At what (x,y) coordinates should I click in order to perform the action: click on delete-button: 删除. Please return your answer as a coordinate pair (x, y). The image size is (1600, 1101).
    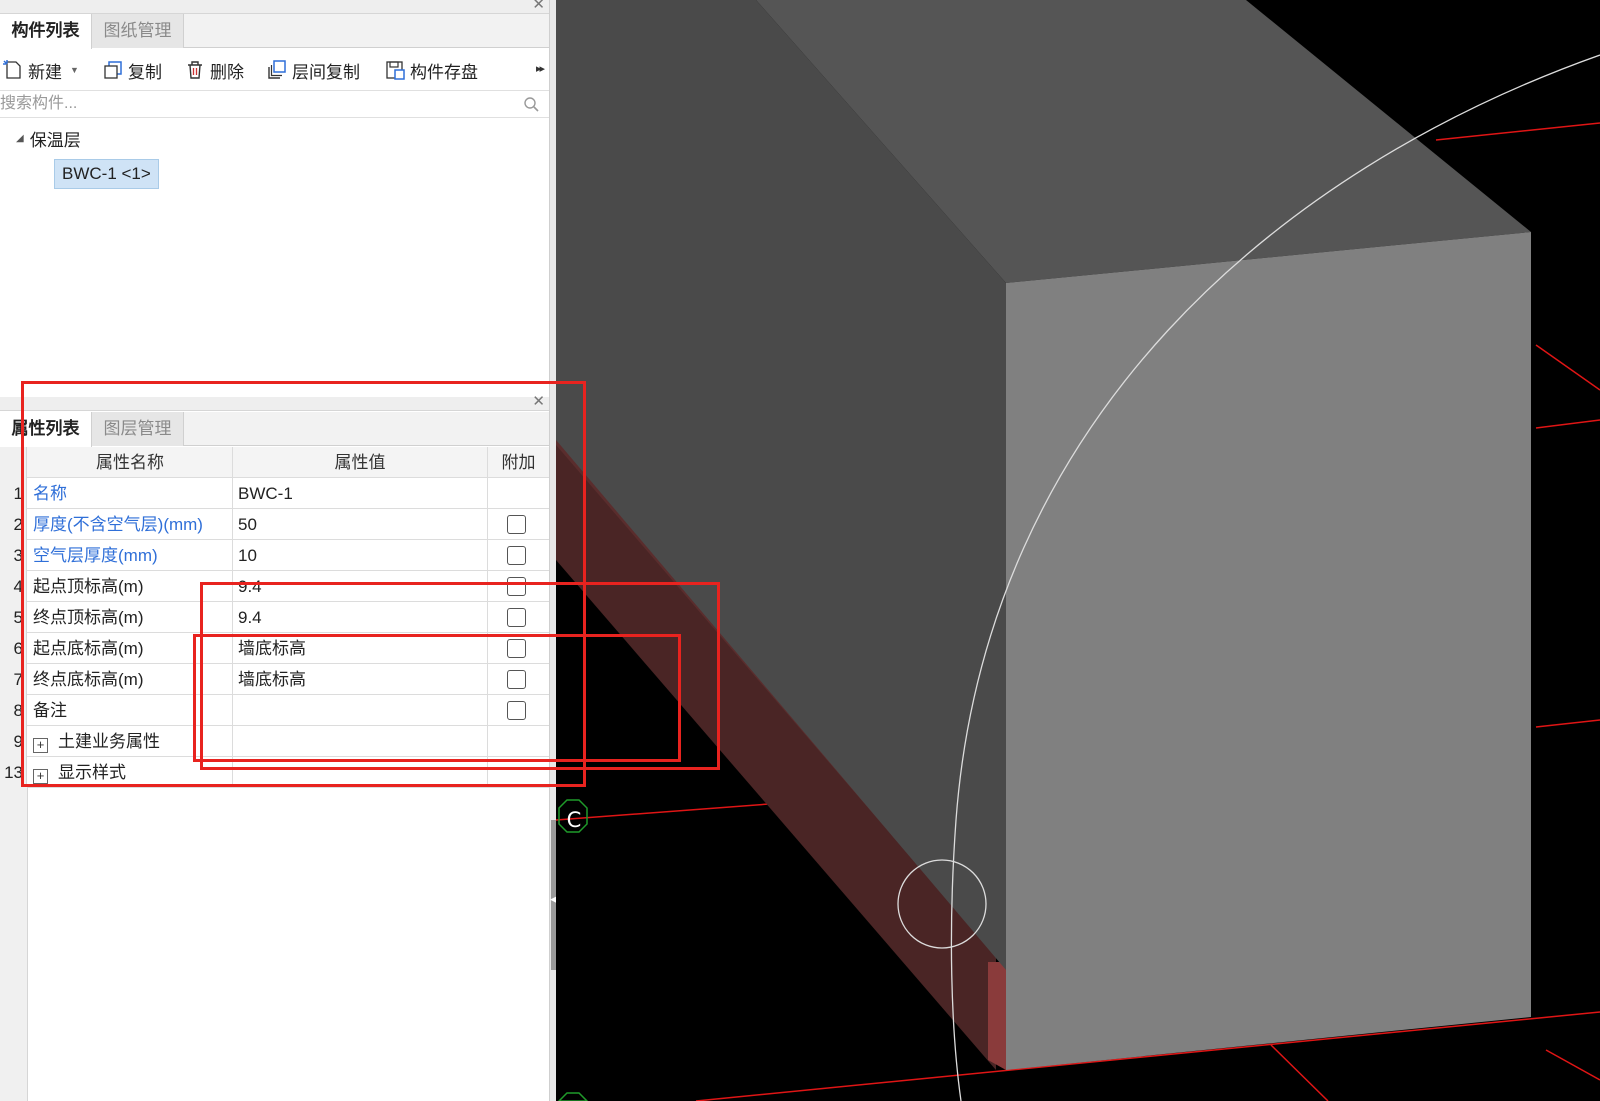
    Looking at the image, I should click on (214, 70).